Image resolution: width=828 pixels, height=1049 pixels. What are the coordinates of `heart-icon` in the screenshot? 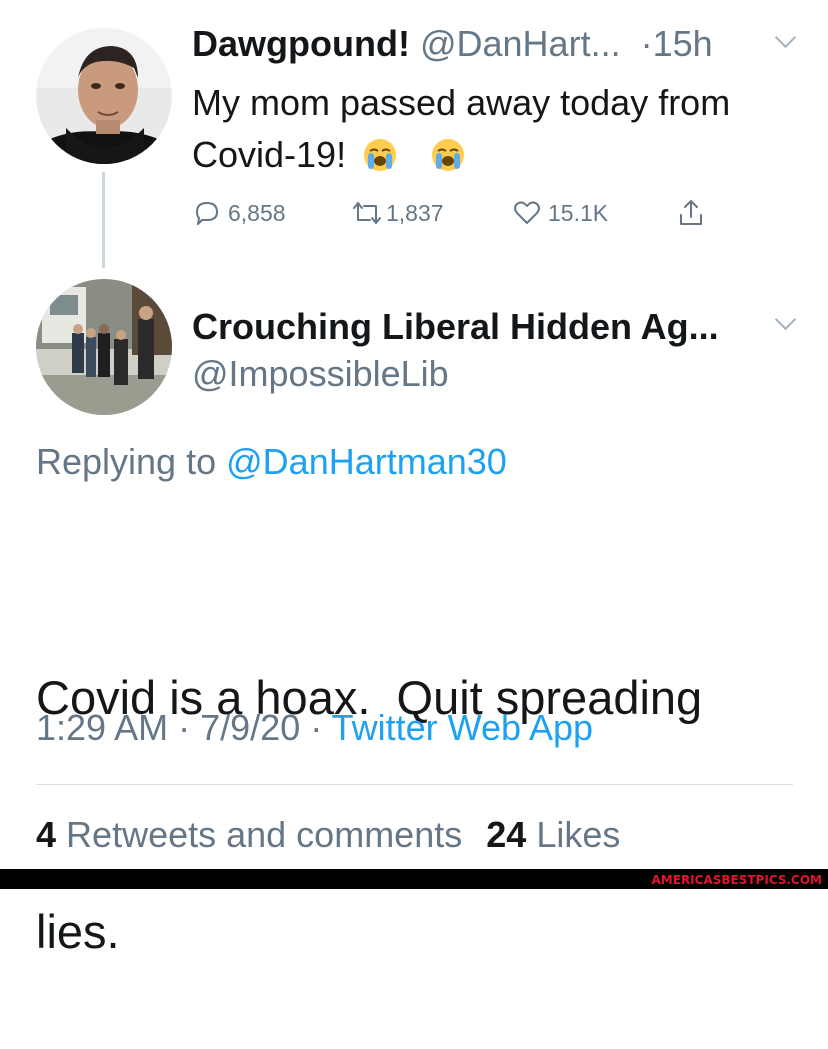 It's located at (527, 212).